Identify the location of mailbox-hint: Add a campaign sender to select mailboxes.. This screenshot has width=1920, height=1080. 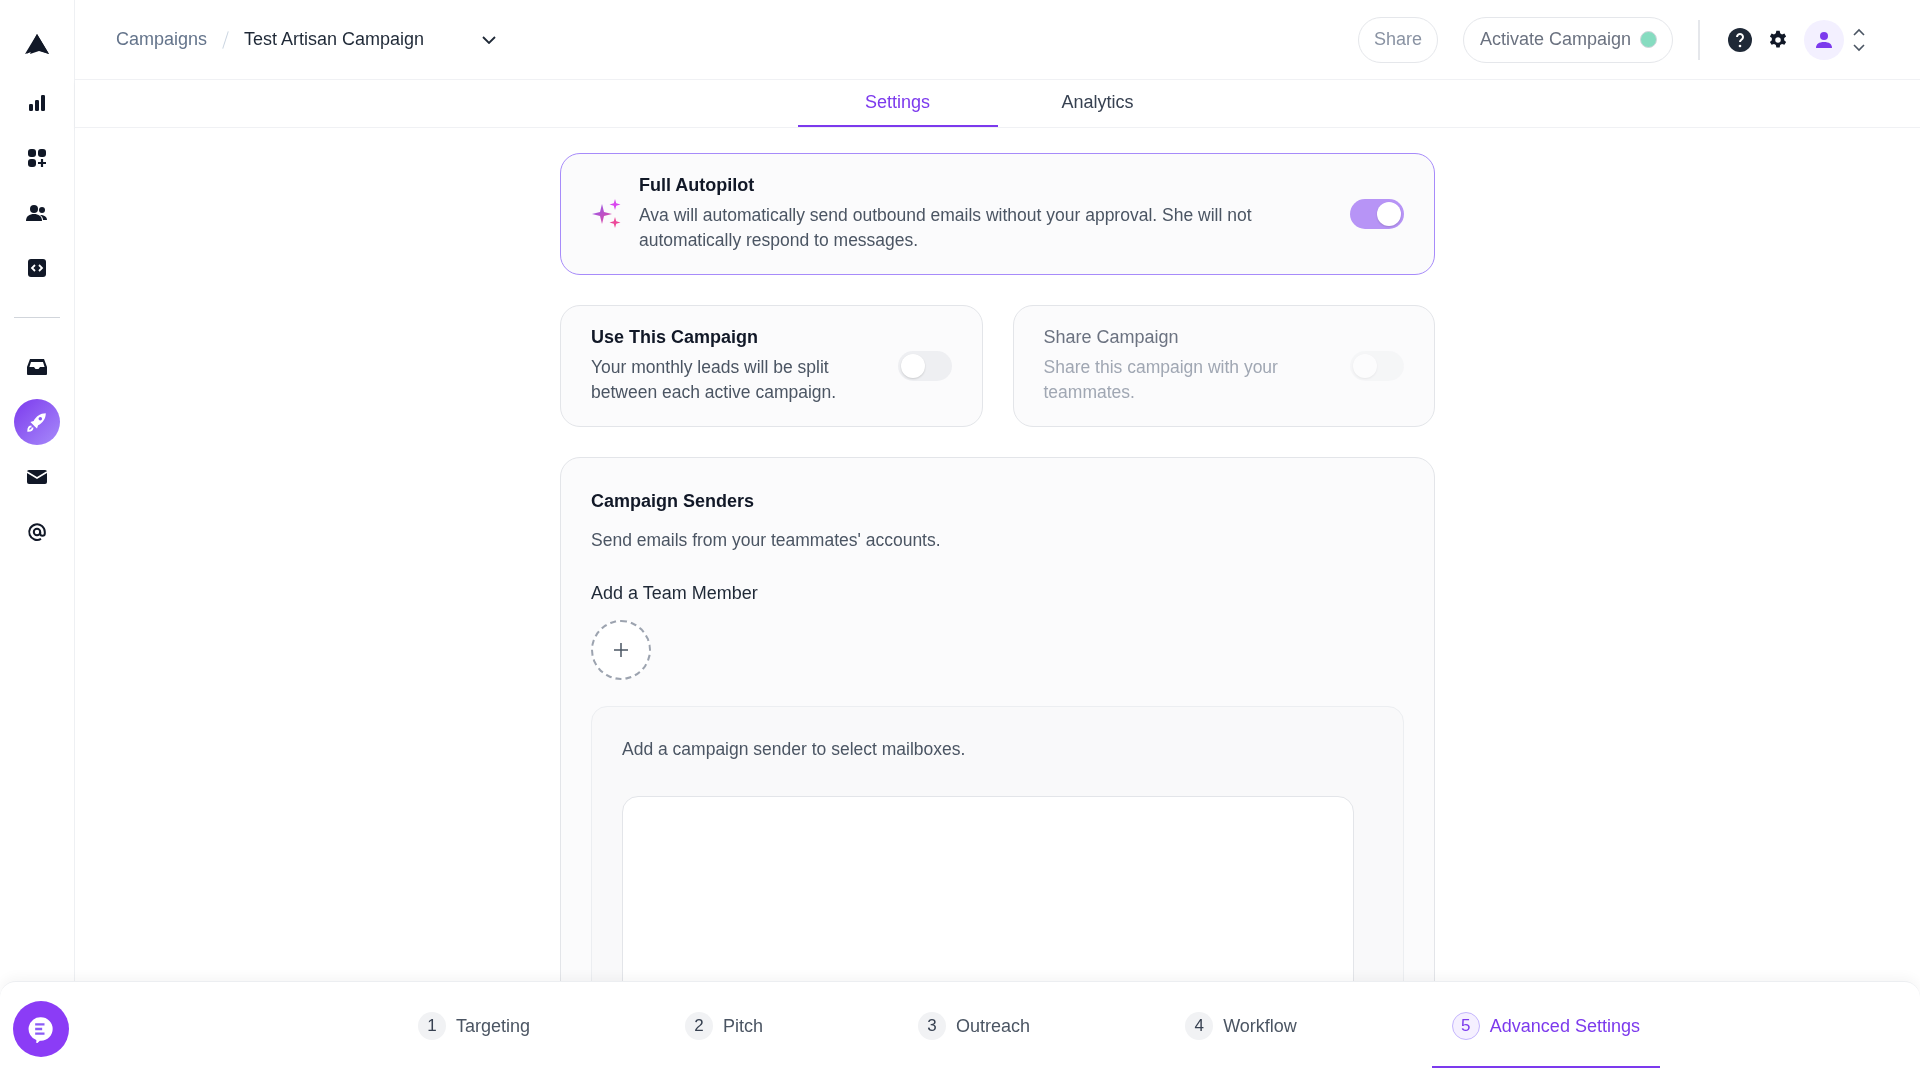
(794, 749).